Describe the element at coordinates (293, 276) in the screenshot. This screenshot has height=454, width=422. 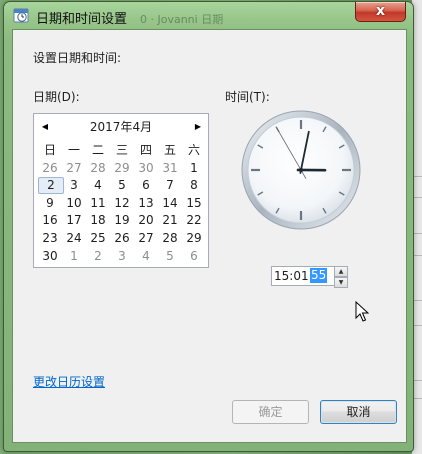
I see `time-hours-minutes: 15:01:` at that location.